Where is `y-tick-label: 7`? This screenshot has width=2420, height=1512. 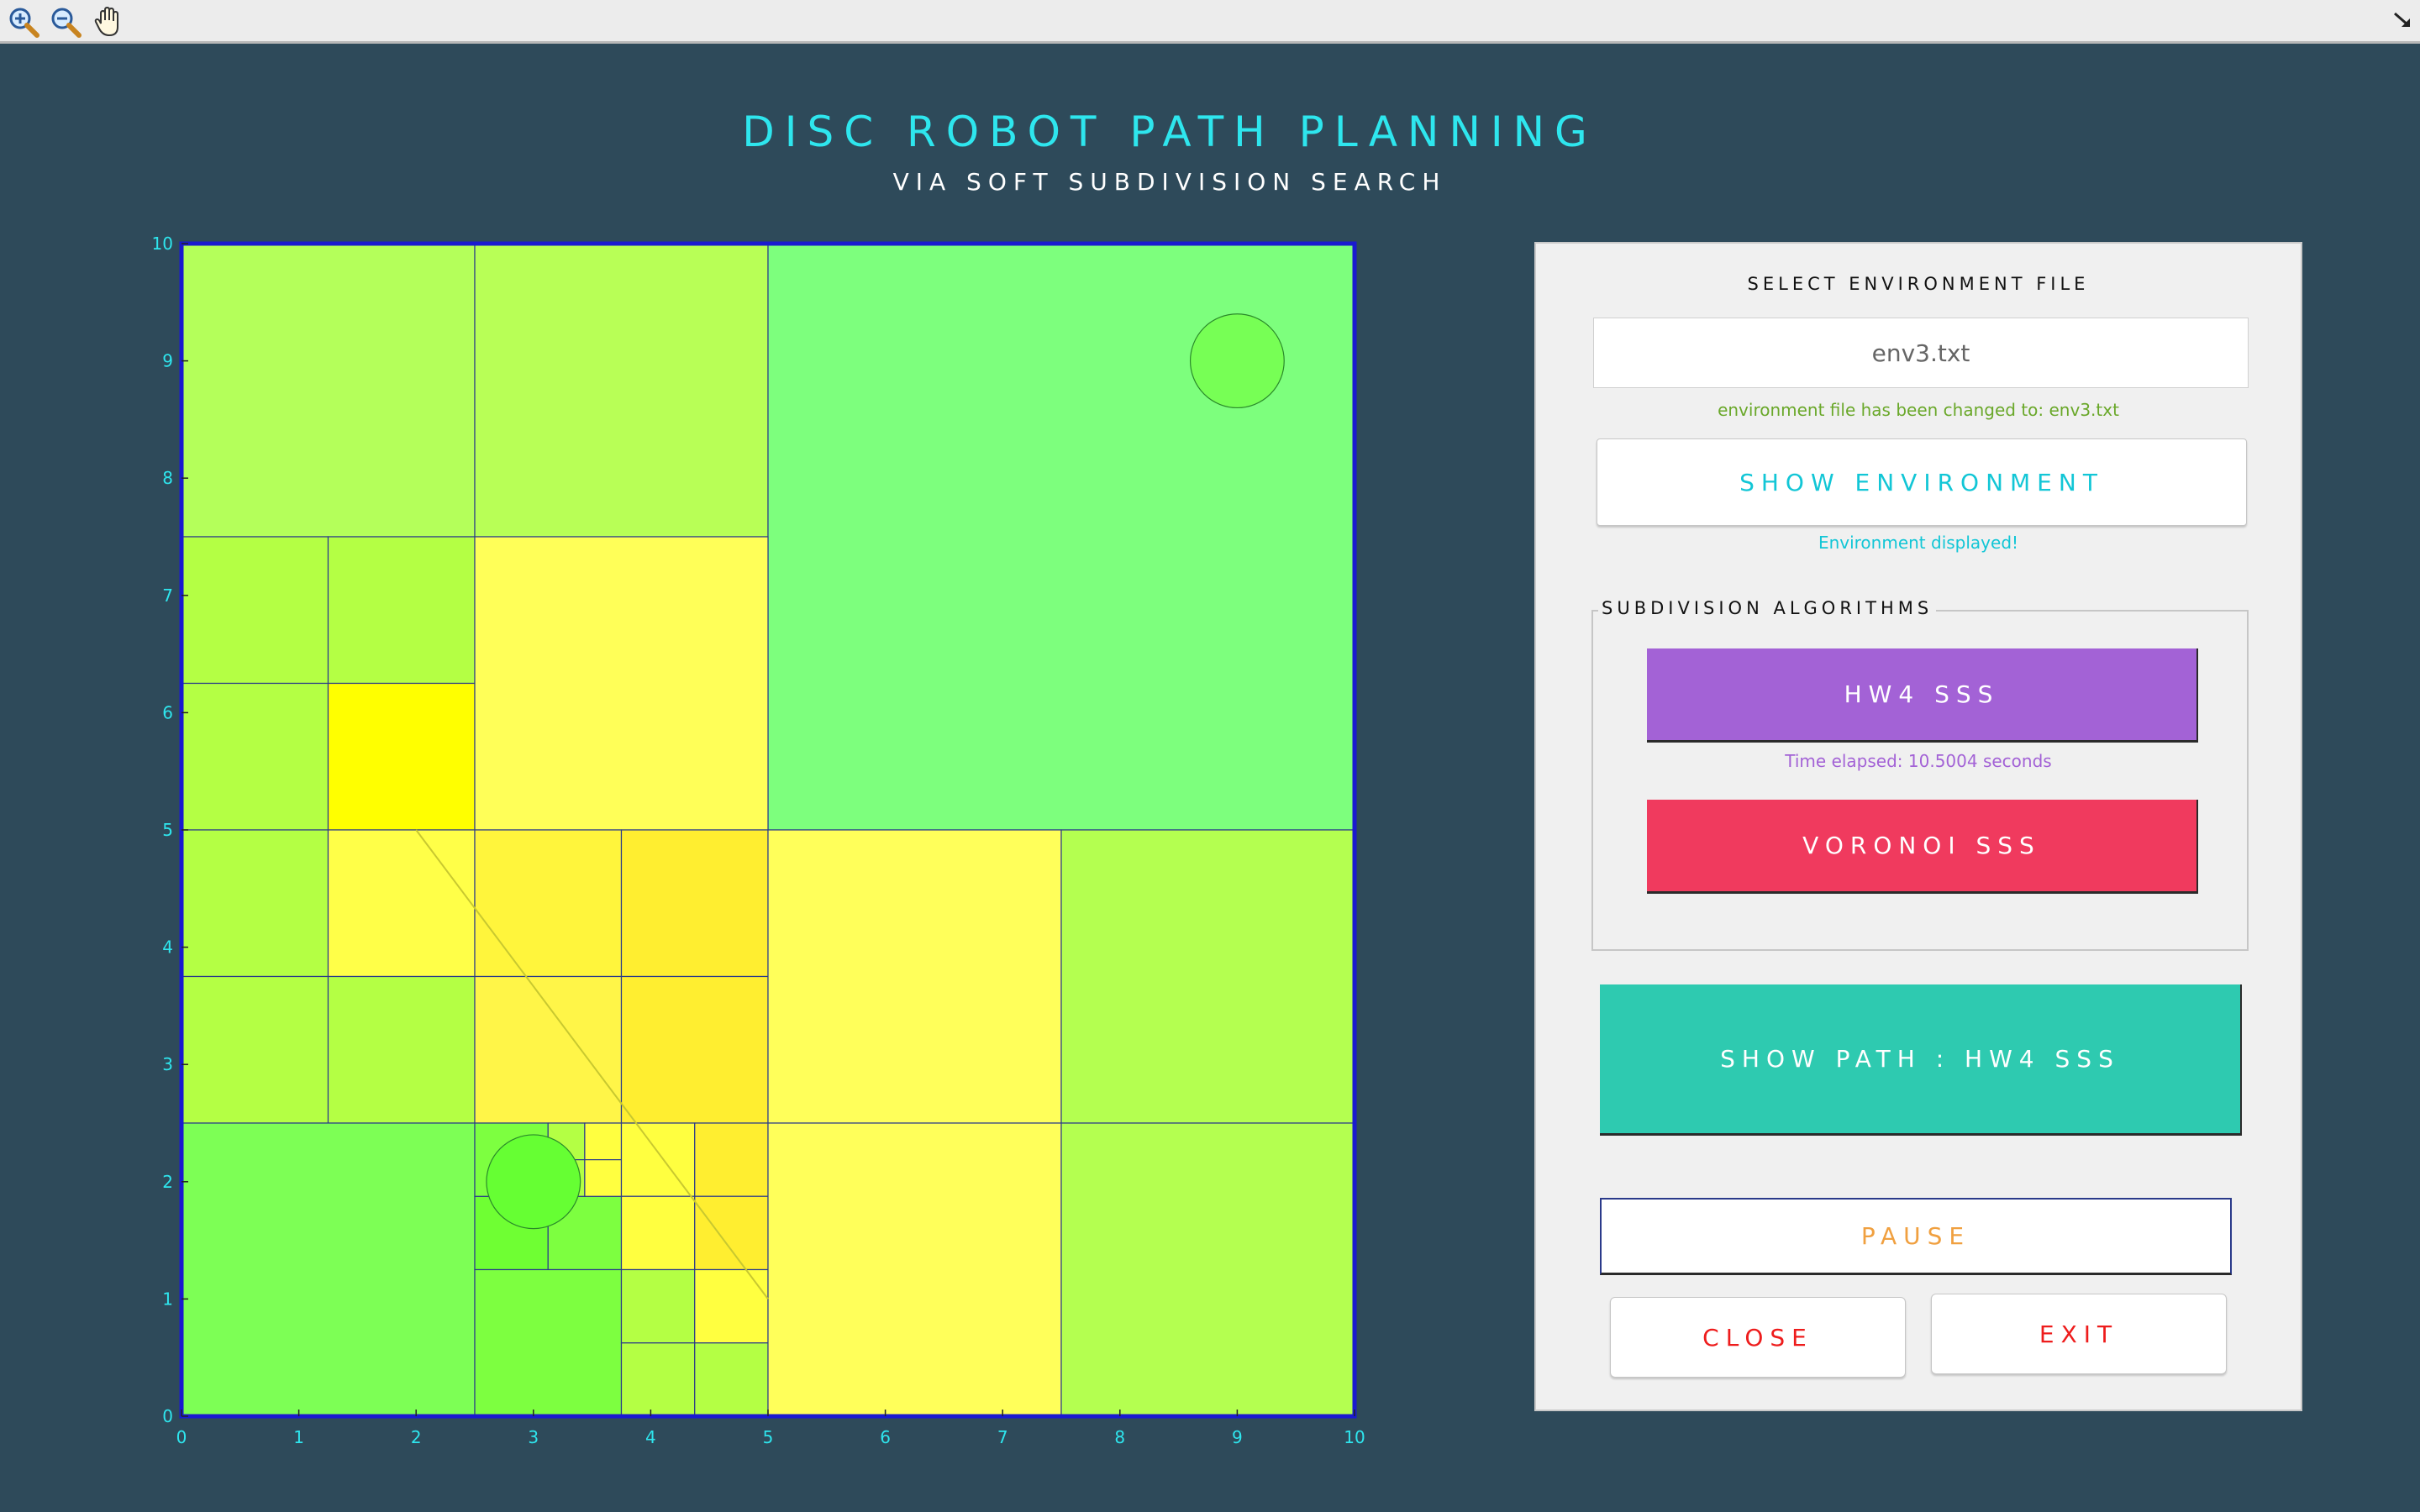
y-tick-label: 7 is located at coordinates (167, 595).